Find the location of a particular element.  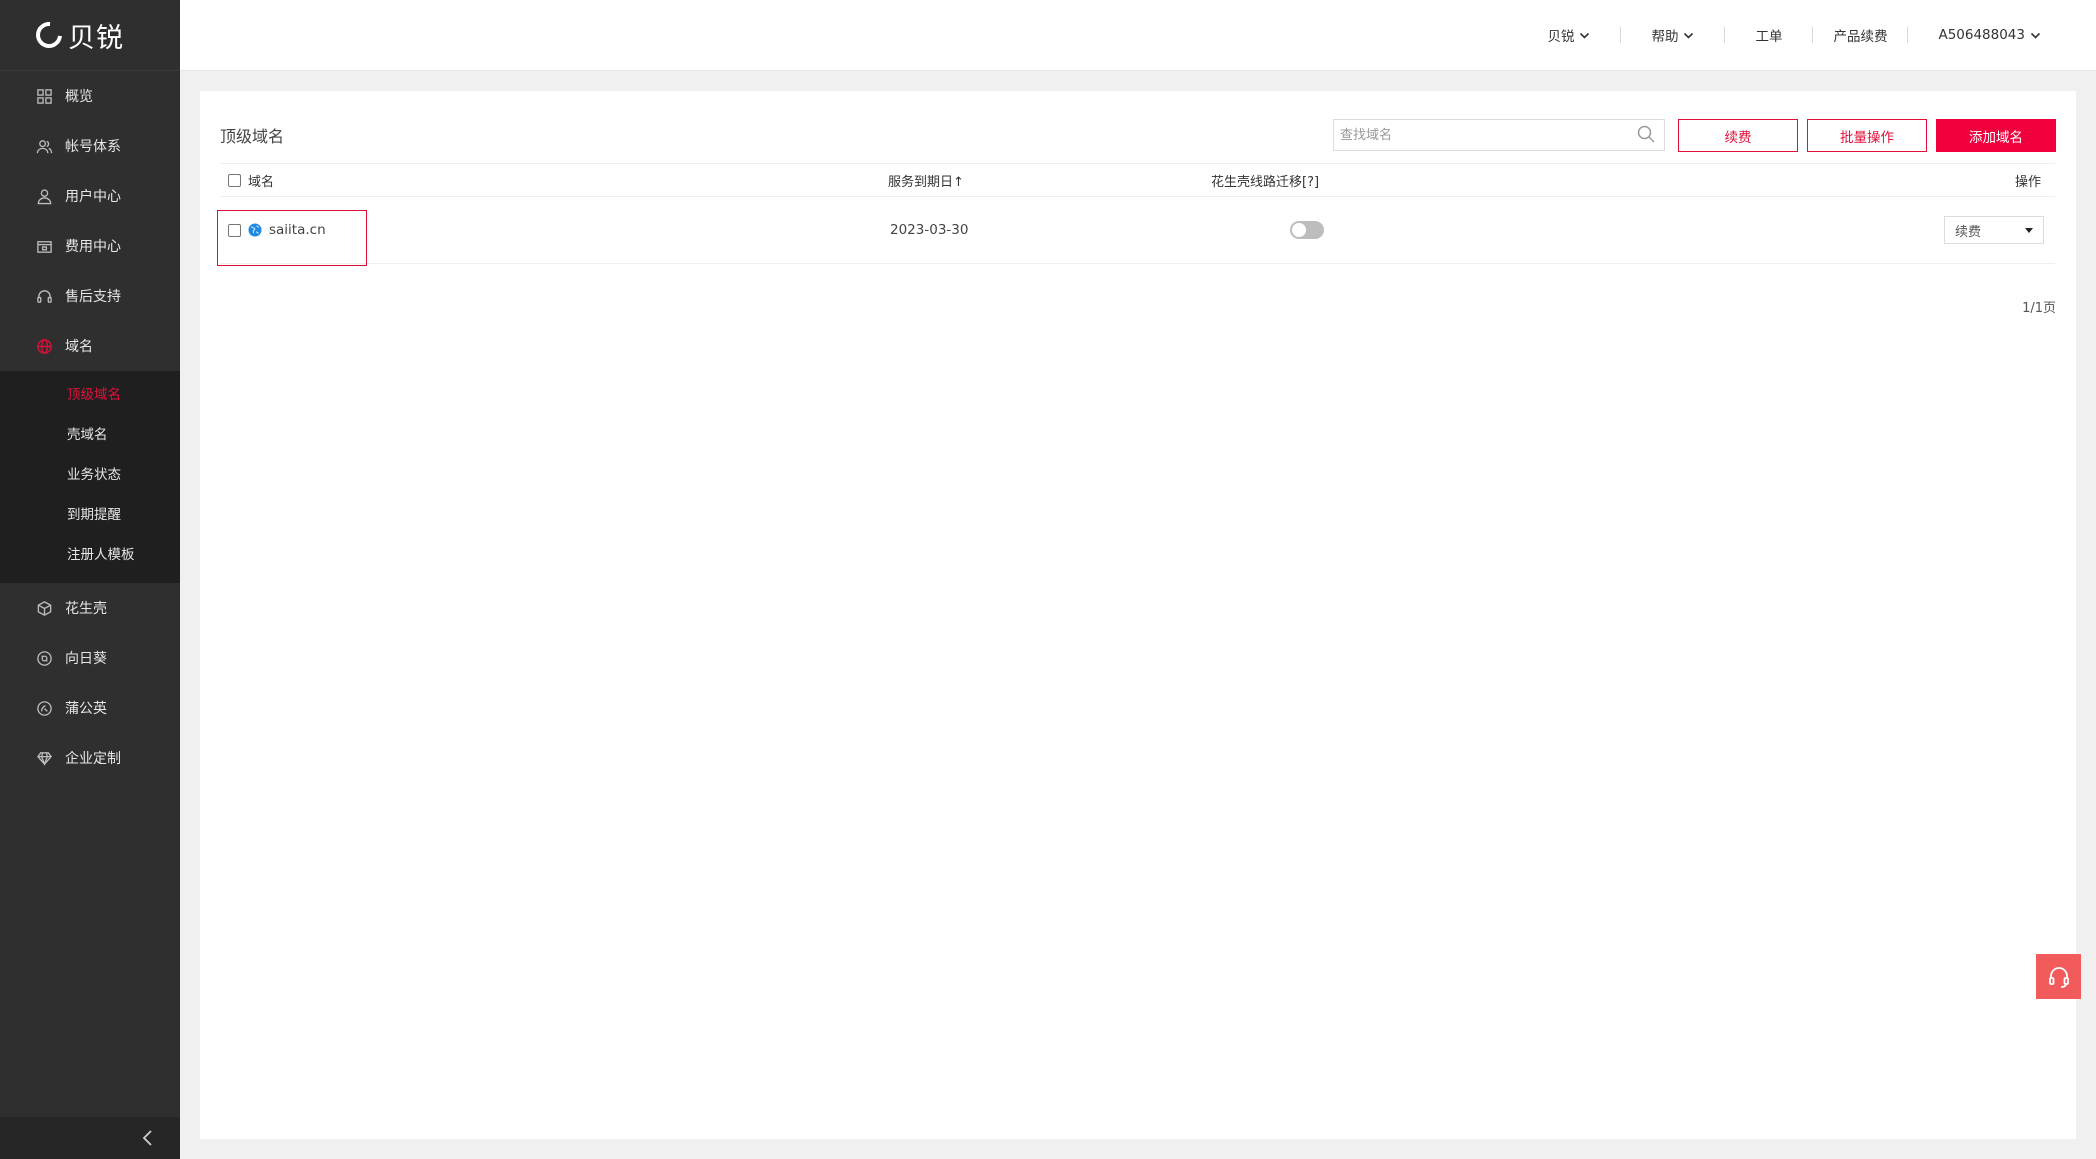

header-link-label: 产品续费 is located at coordinates (1860, 37).